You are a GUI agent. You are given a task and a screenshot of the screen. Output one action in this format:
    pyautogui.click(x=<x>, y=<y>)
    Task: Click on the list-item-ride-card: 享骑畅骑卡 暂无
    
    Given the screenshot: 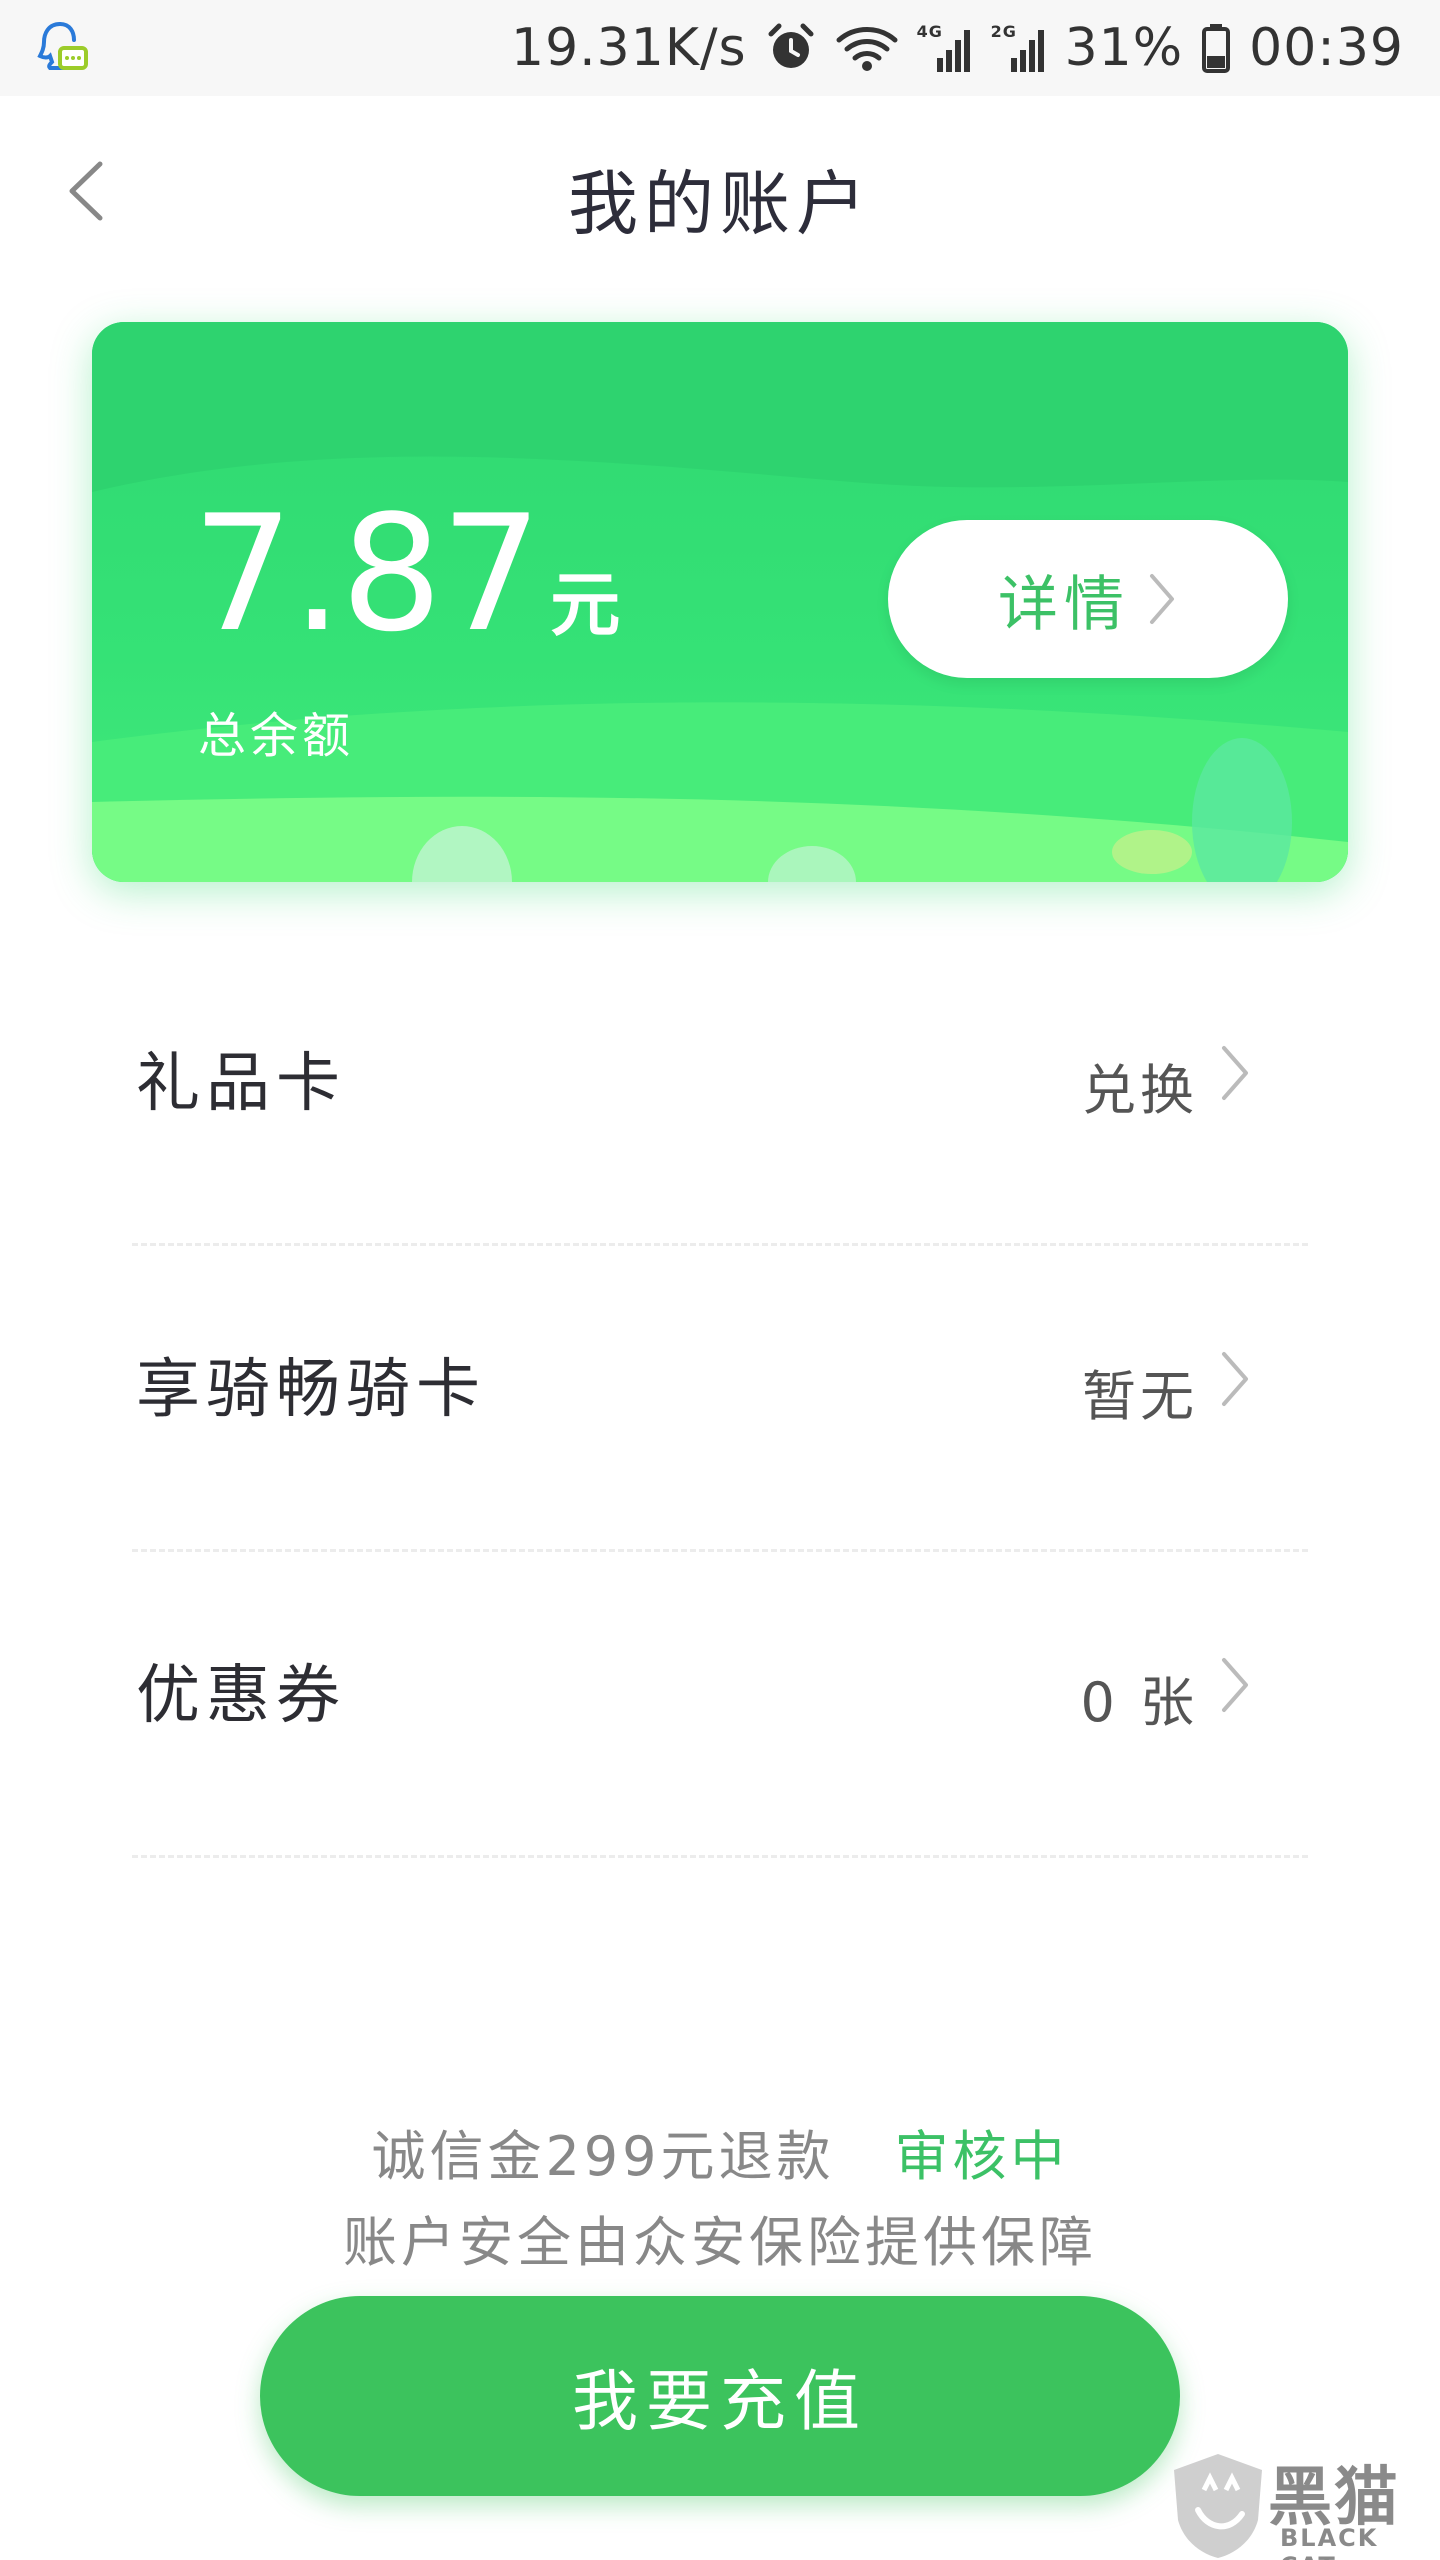 What is the action you would take?
    pyautogui.click(x=720, y=1399)
    